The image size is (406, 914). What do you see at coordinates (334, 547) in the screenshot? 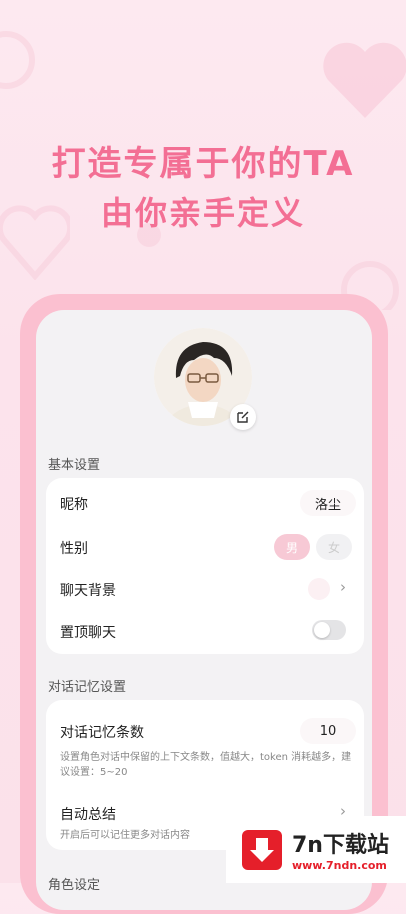
I see `gender-female-button: 女` at bounding box center [334, 547].